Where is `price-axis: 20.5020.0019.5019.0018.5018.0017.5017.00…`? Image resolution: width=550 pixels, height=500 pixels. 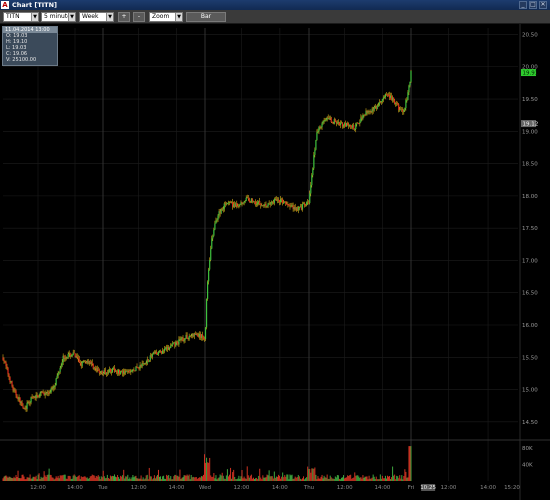 price-axis: 20.5020.0019.5019.0018.5018.0017.5017.00… is located at coordinates (529, 229).